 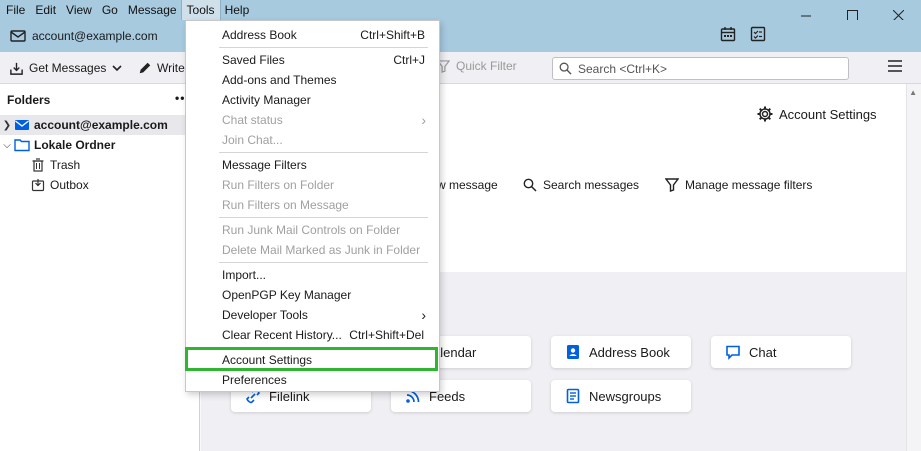 I want to click on outbox-icon, so click(x=38, y=185).